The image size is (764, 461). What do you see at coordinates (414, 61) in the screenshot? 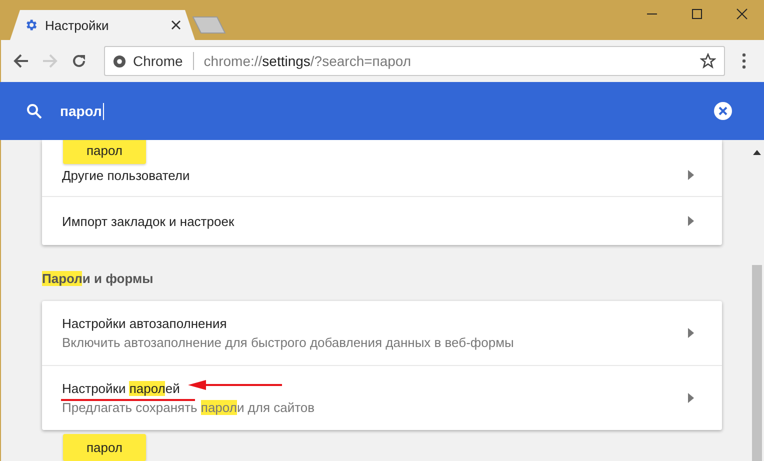
I see `address-bar: Chrome chrome://settings/?search=парол` at bounding box center [414, 61].